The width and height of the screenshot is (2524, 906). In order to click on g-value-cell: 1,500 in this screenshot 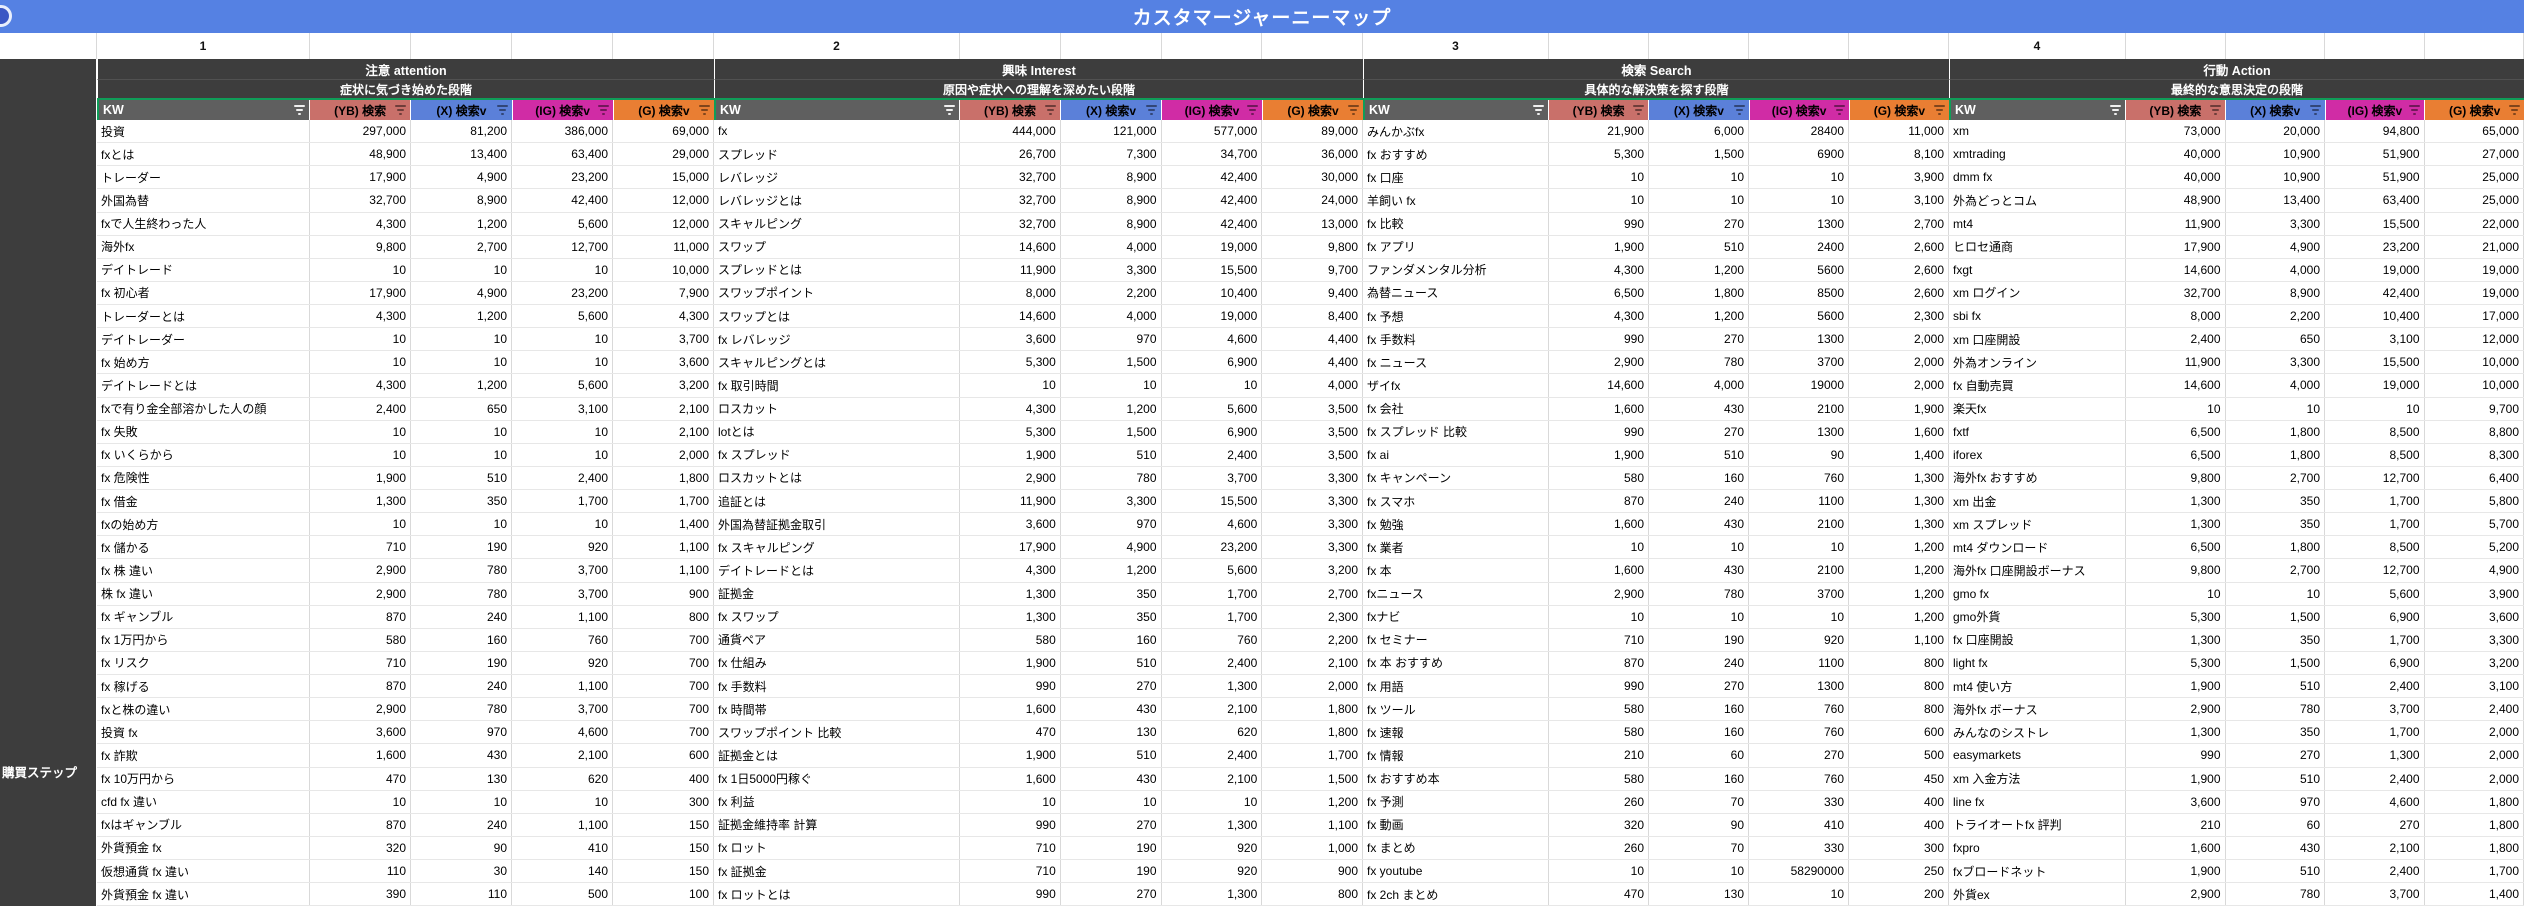, I will do `click(1312, 778)`.